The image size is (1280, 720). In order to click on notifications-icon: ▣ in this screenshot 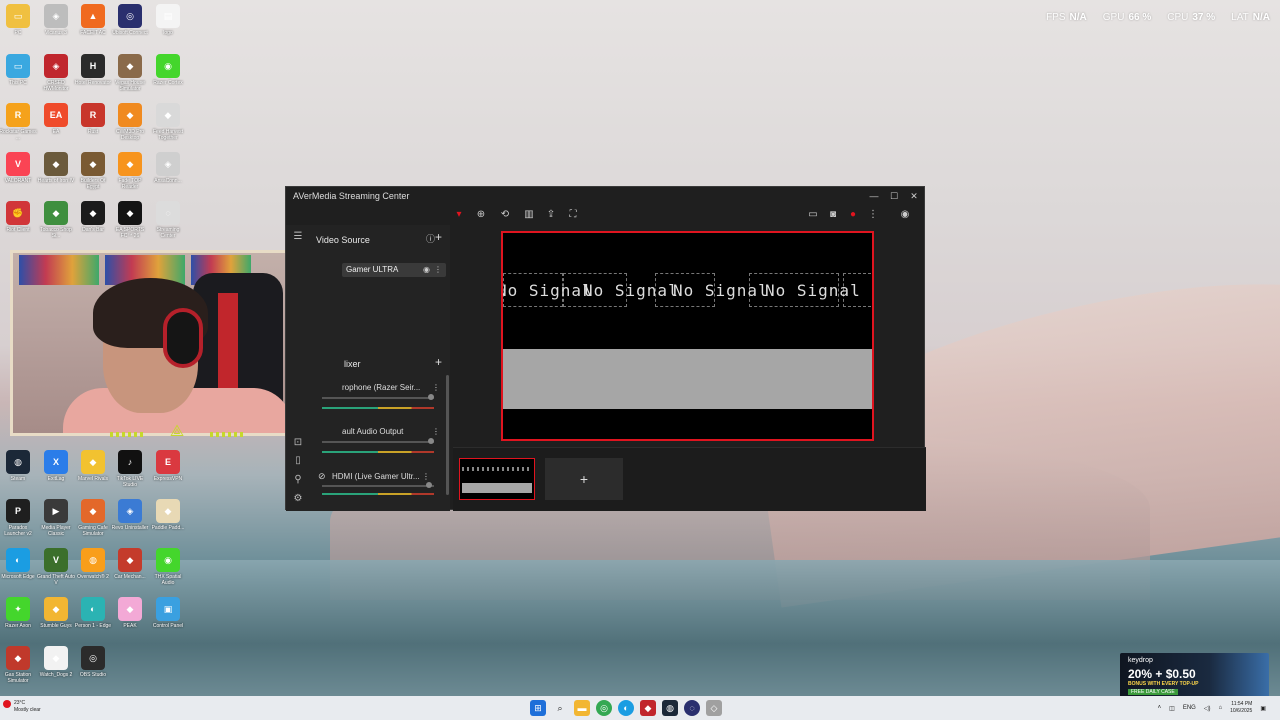, I will do `click(1263, 708)`.